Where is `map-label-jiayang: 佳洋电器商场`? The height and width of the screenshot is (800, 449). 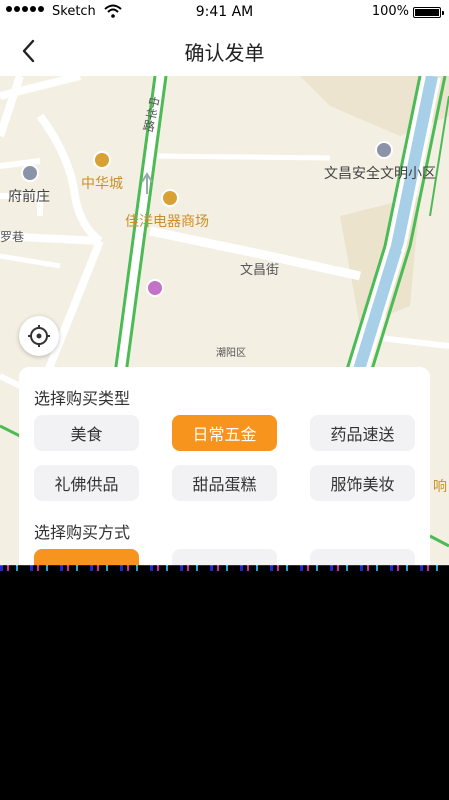 map-label-jiayang: 佳洋电器商场 is located at coordinates (167, 222).